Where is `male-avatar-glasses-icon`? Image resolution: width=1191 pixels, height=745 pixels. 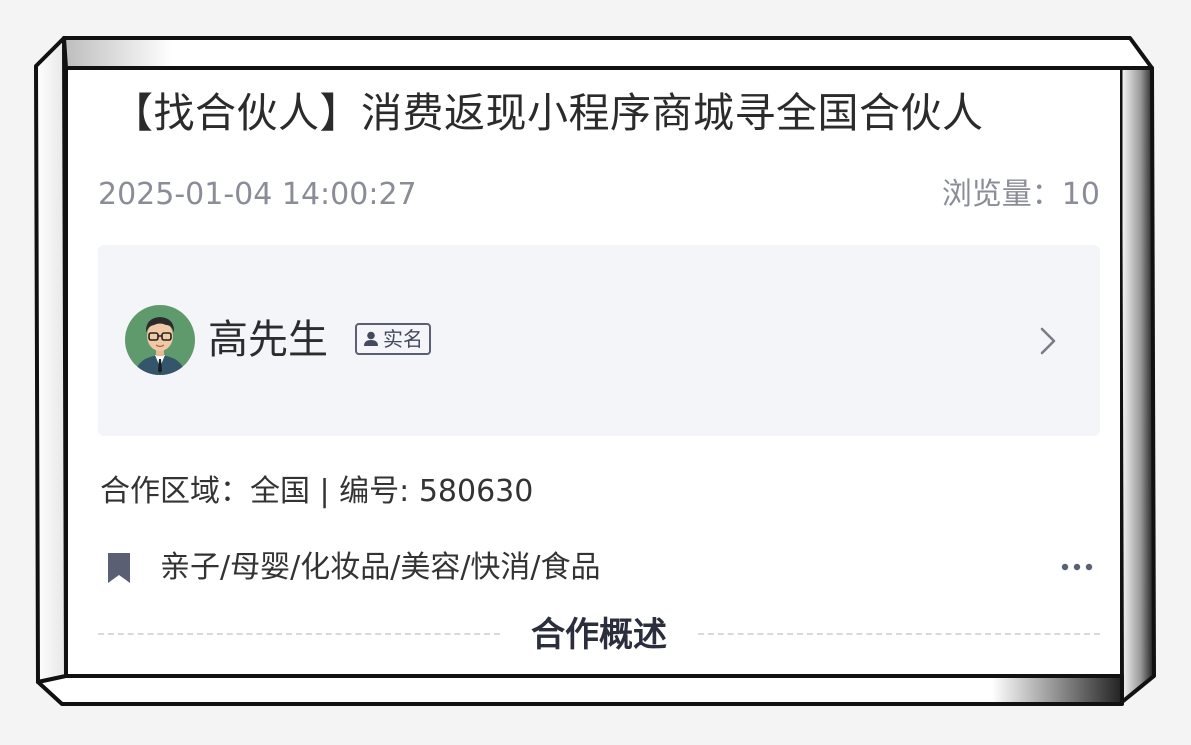
male-avatar-glasses-icon is located at coordinates (160, 340).